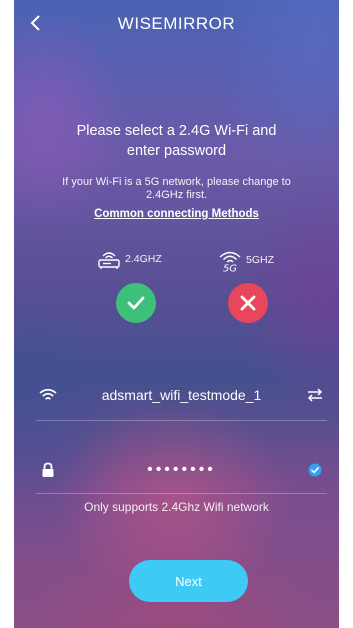  What do you see at coordinates (176, 195) in the screenshot?
I see `note-line-2: 2.4GHz first.` at bounding box center [176, 195].